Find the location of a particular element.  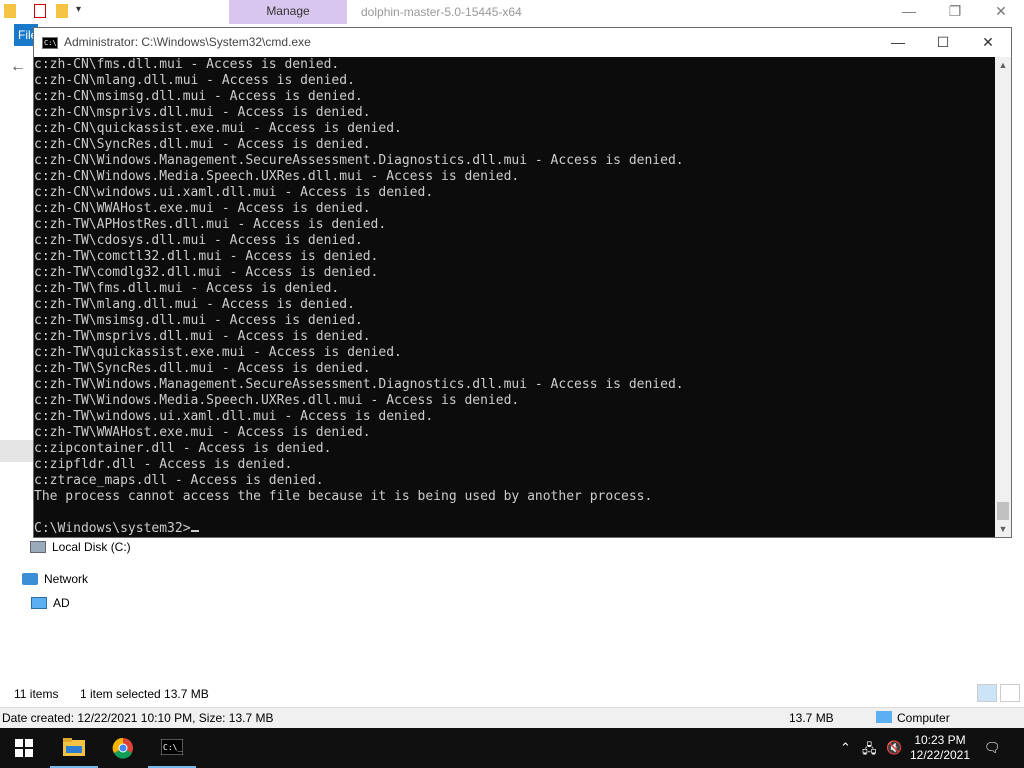

location-label: Computer is located at coordinates (923, 718).